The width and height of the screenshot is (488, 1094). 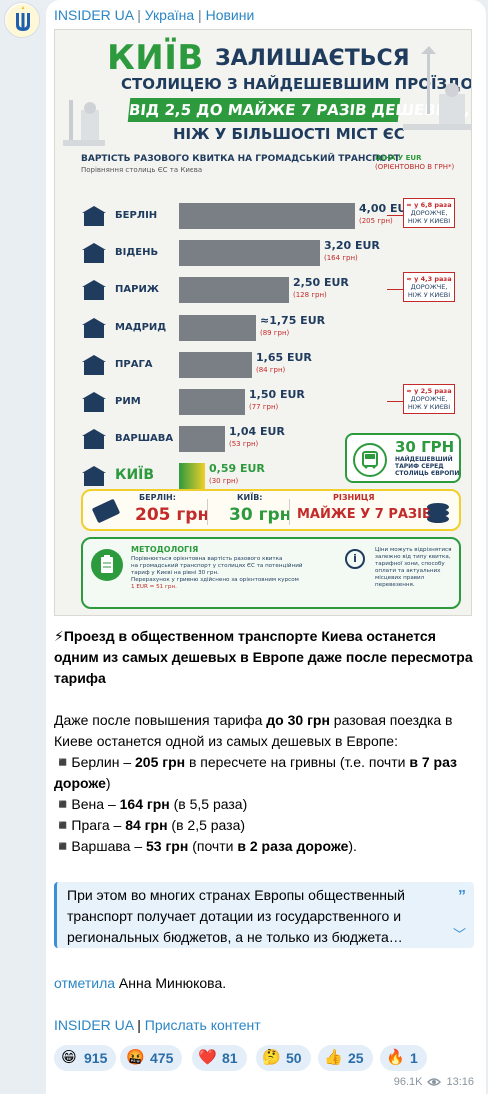 What do you see at coordinates (424, 459) in the screenshot?
I see `kyiv-badge-line: НАЙДЕШЕВШИЙ` at bounding box center [424, 459].